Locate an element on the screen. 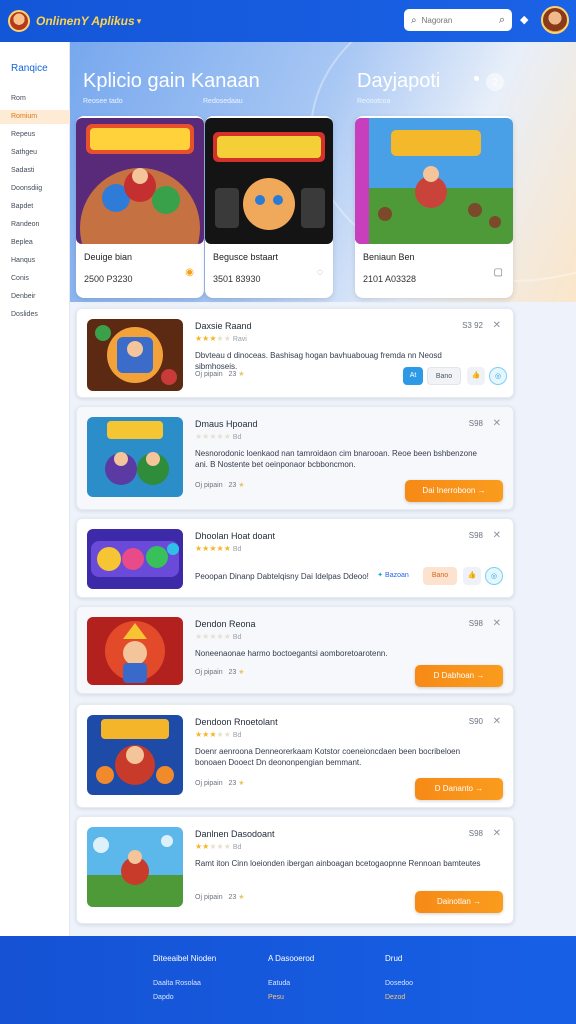 This screenshot has width=576, height=1024. sidebar-item: Denbeir is located at coordinates (35, 297).